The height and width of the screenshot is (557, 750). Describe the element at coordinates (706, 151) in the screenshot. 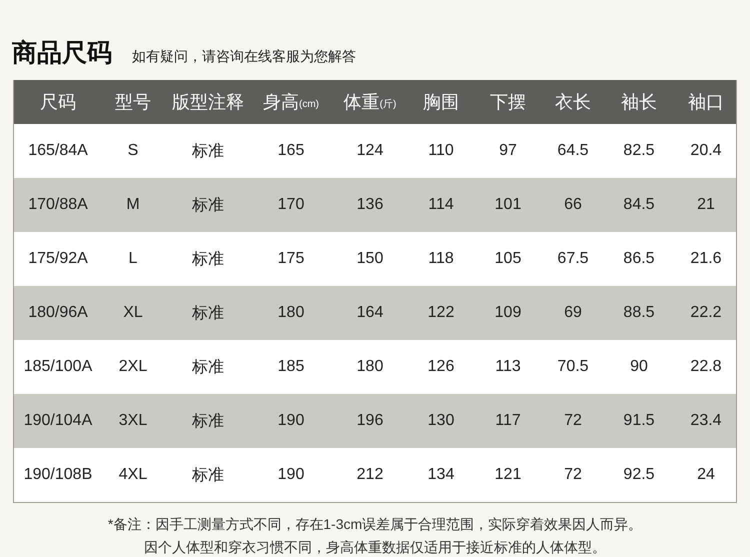

I see `table-cell: 20.4` at that location.